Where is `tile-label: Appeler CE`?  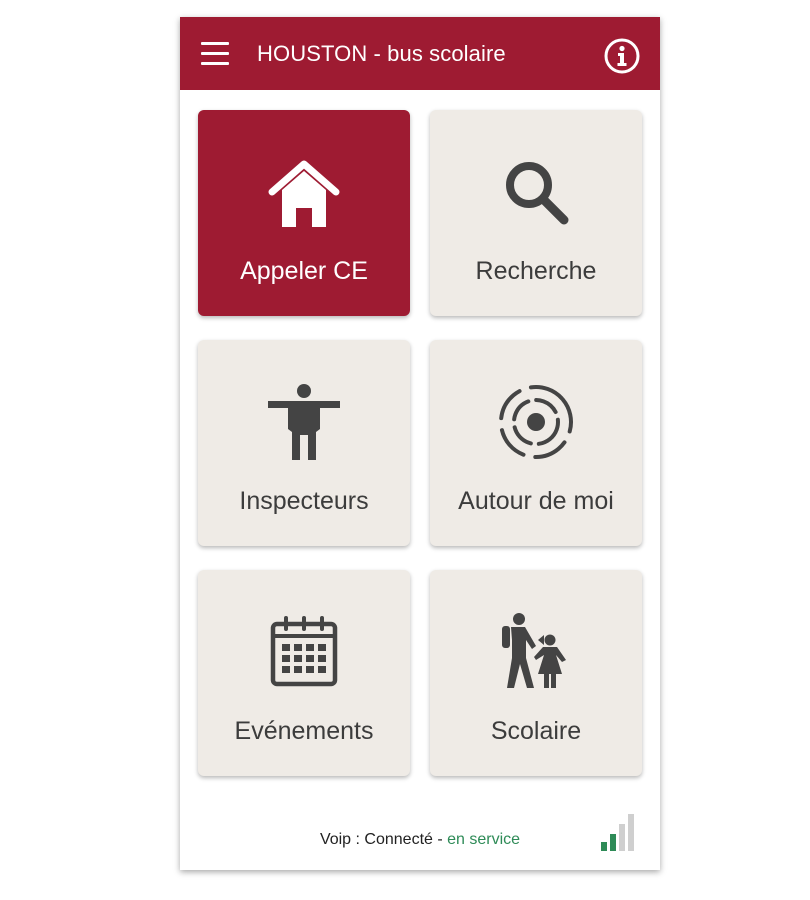 tile-label: Appeler CE is located at coordinates (304, 271).